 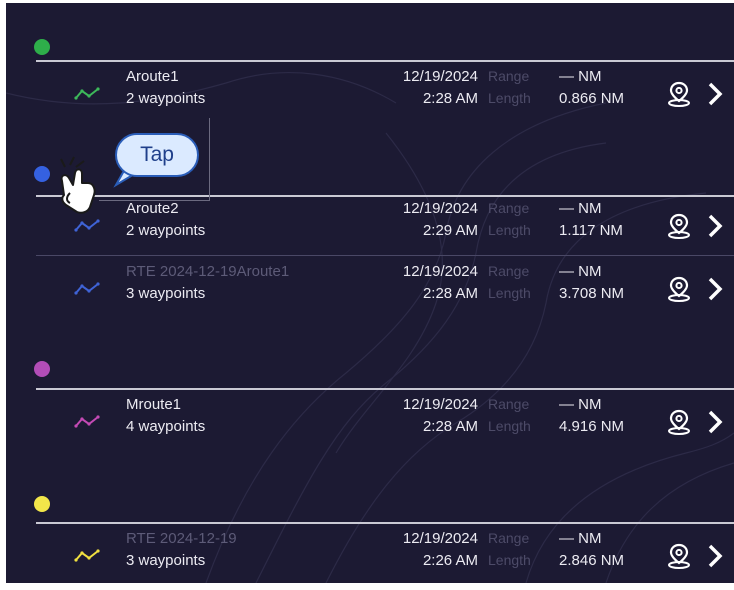 I want to click on route-time: 2:26 AM, so click(x=450, y=560).